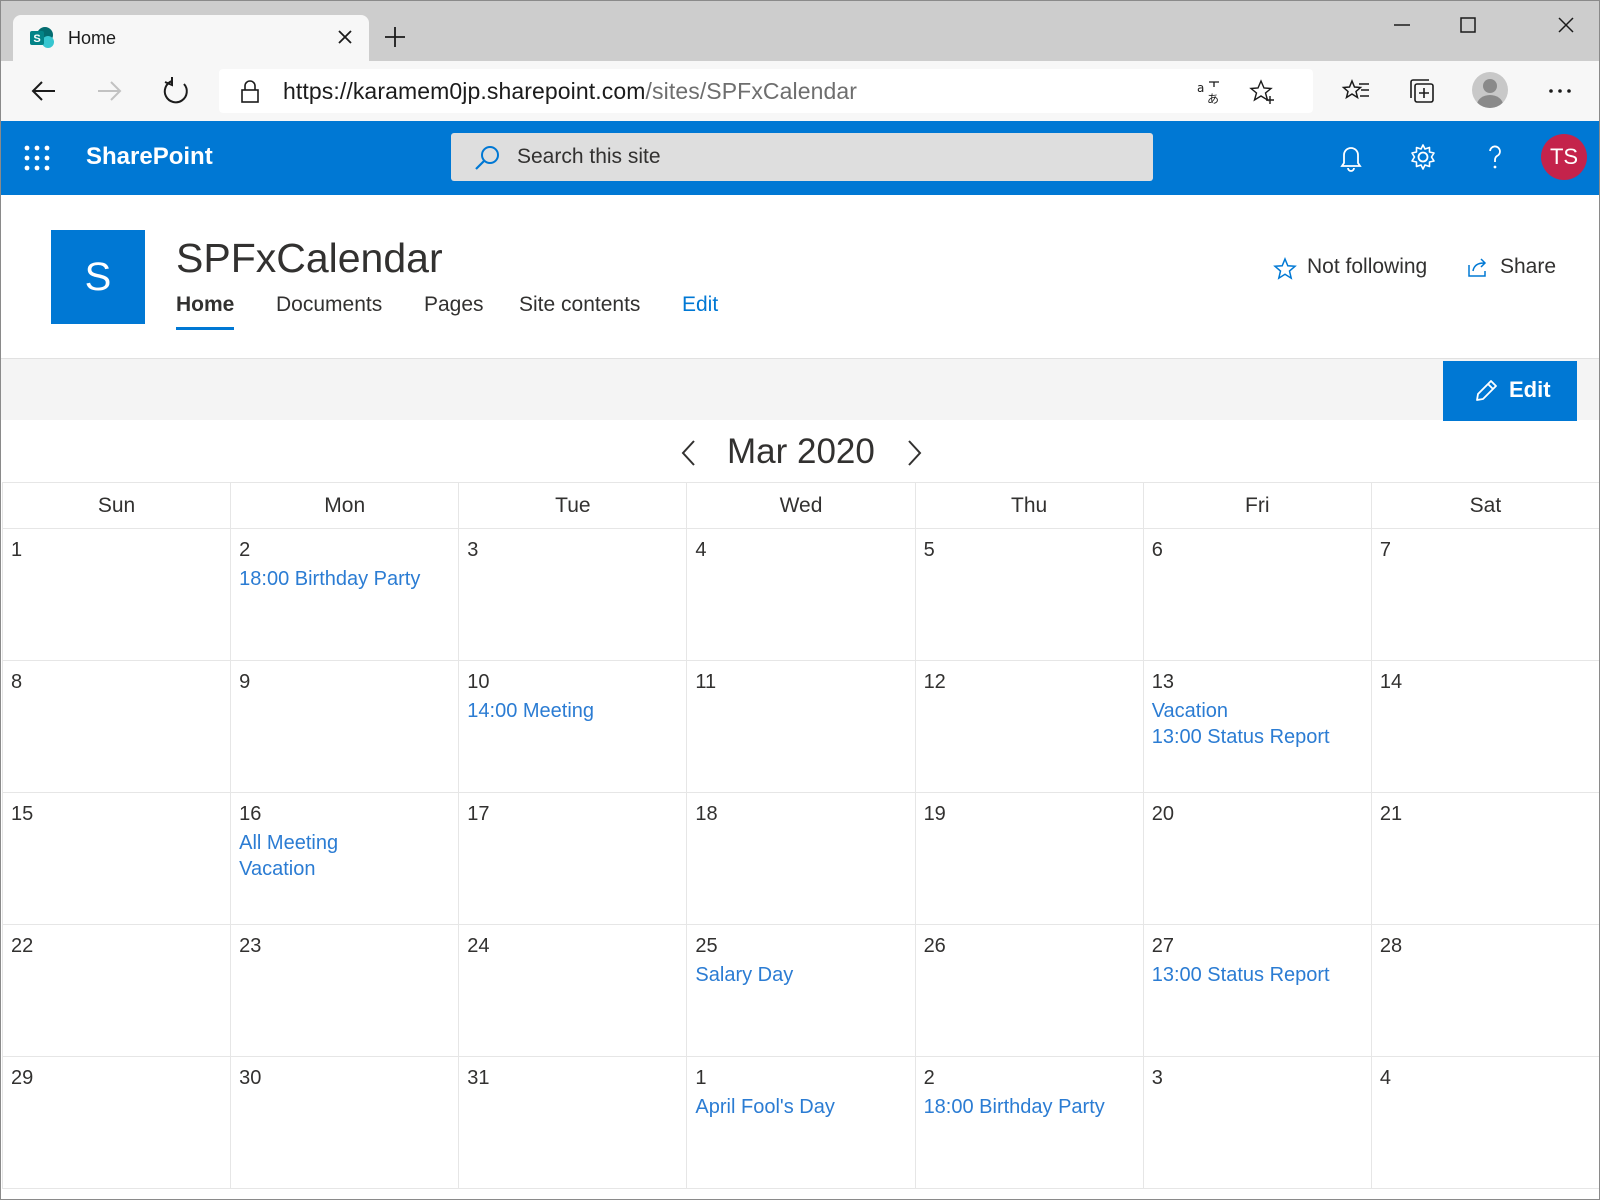 This screenshot has width=1600, height=1200. I want to click on calendar-day-cell: 5, so click(1029, 594).